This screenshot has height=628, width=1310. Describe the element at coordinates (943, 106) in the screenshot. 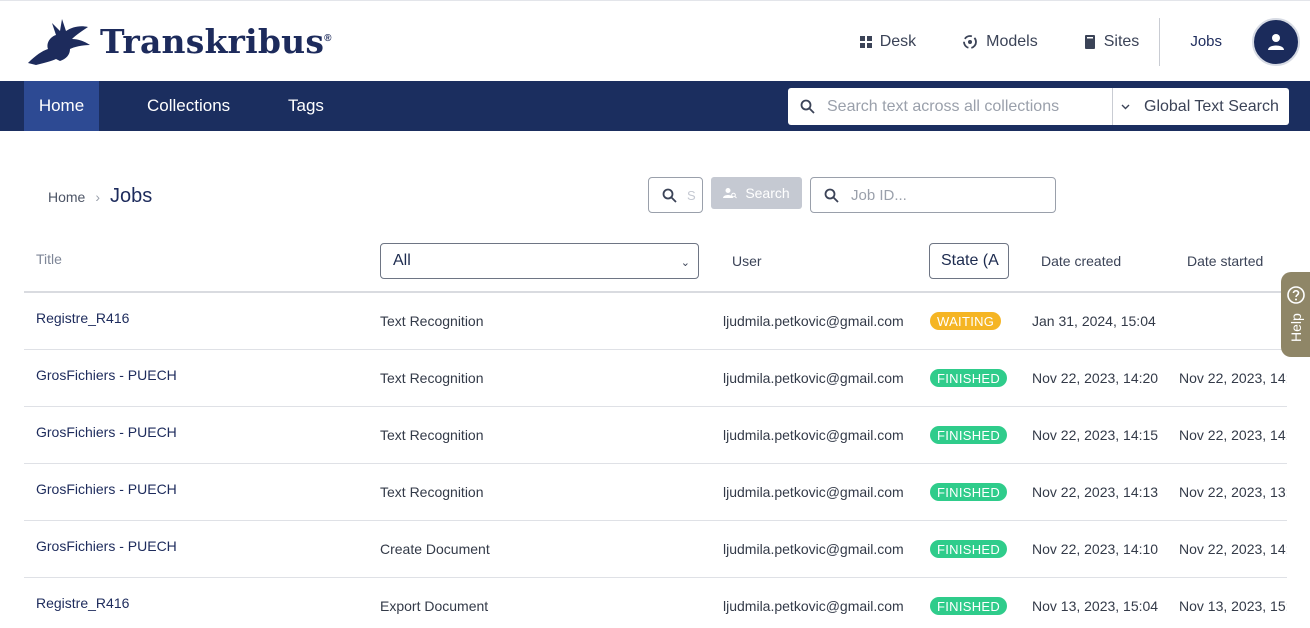

I see `global-search-placeholder: Search text across all collections` at that location.